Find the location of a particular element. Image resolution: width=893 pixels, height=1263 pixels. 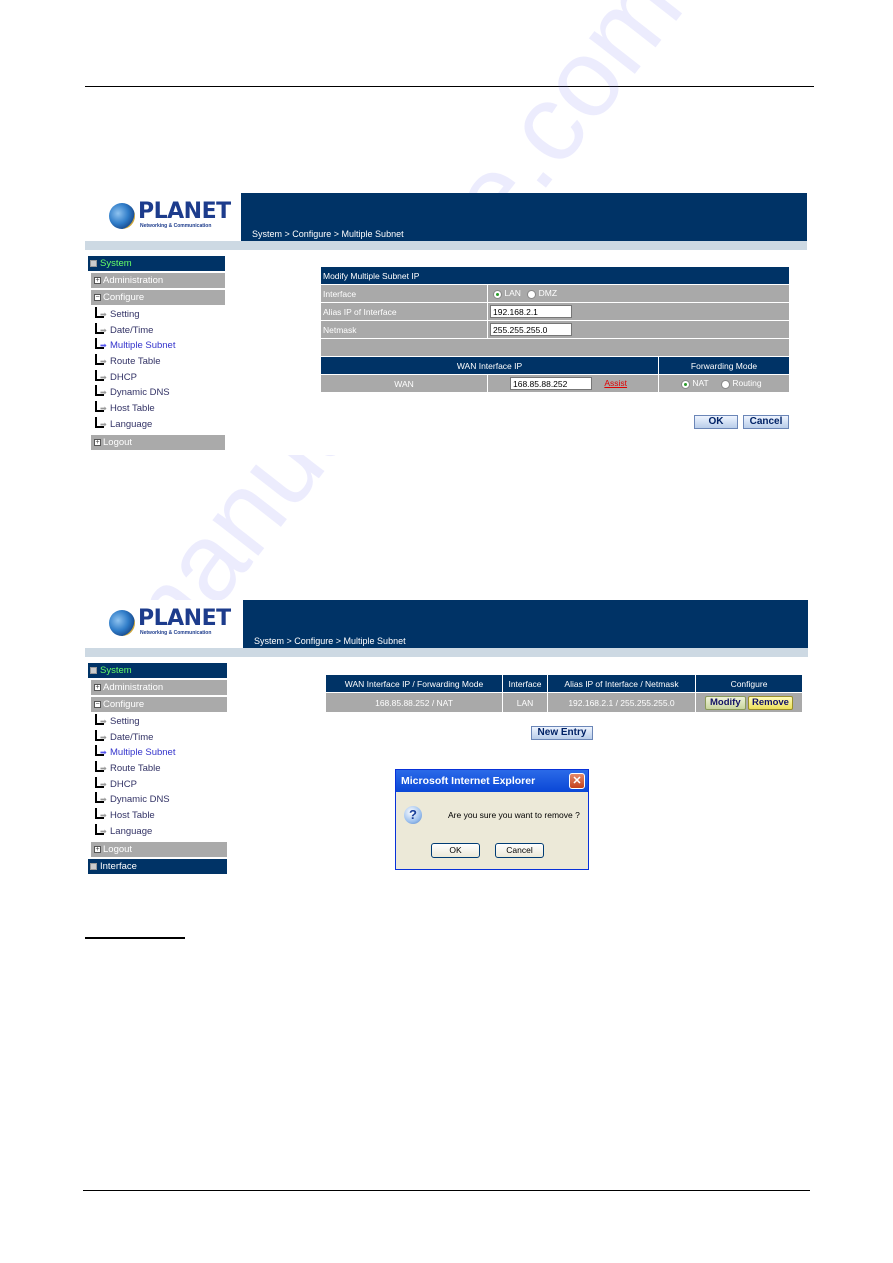

sidebar-interface: Interface is located at coordinates (157, 866).